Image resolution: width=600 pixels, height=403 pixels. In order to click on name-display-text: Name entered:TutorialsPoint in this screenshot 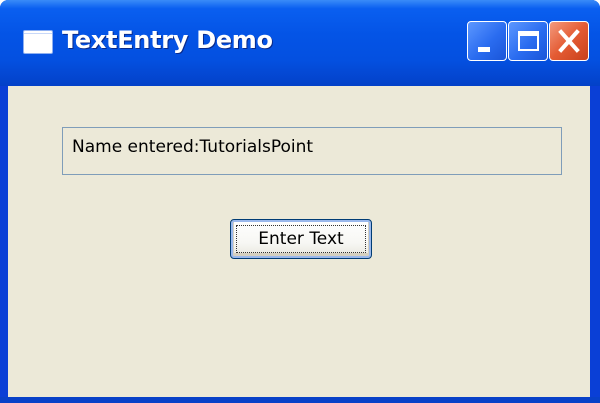, I will do `click(193, 147)`.